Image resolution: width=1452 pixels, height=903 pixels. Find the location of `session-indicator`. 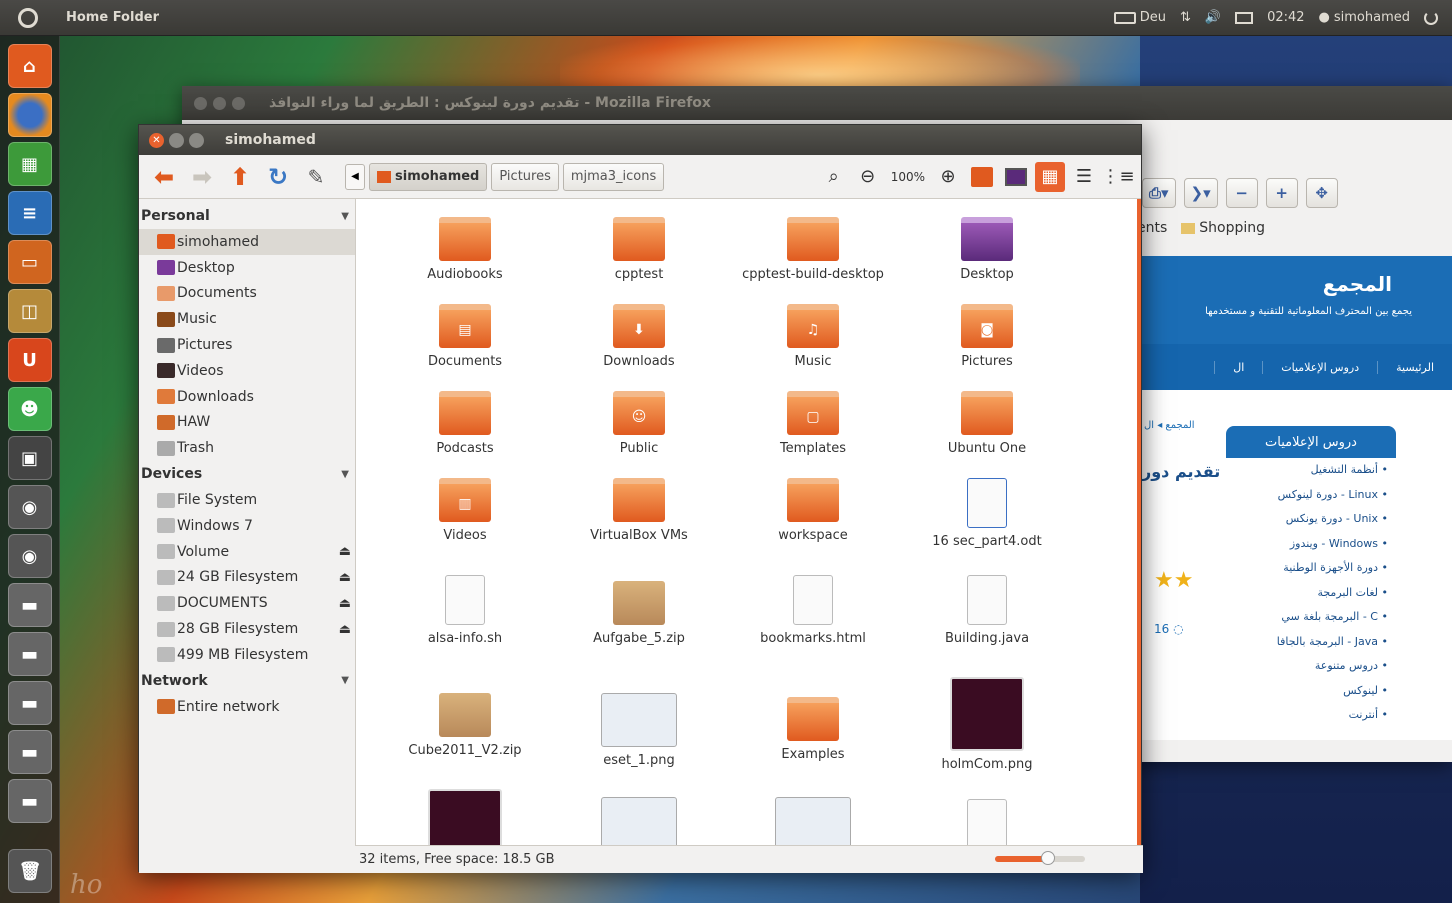

session-indicator is located at coordinates (1431, 17).